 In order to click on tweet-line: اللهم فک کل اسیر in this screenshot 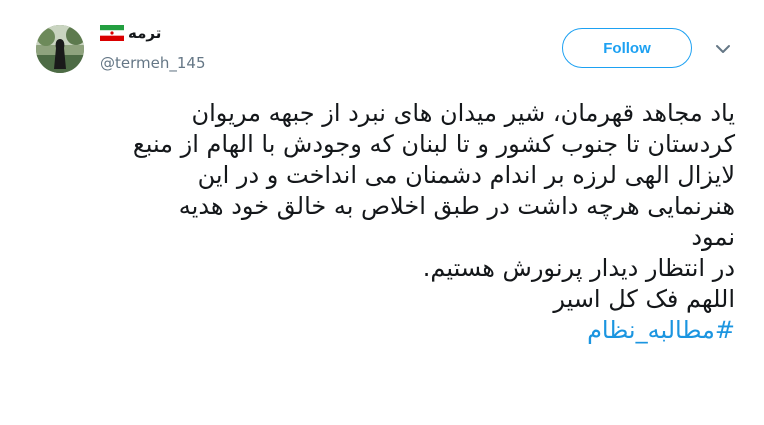, I will do `click(644, 299)`.